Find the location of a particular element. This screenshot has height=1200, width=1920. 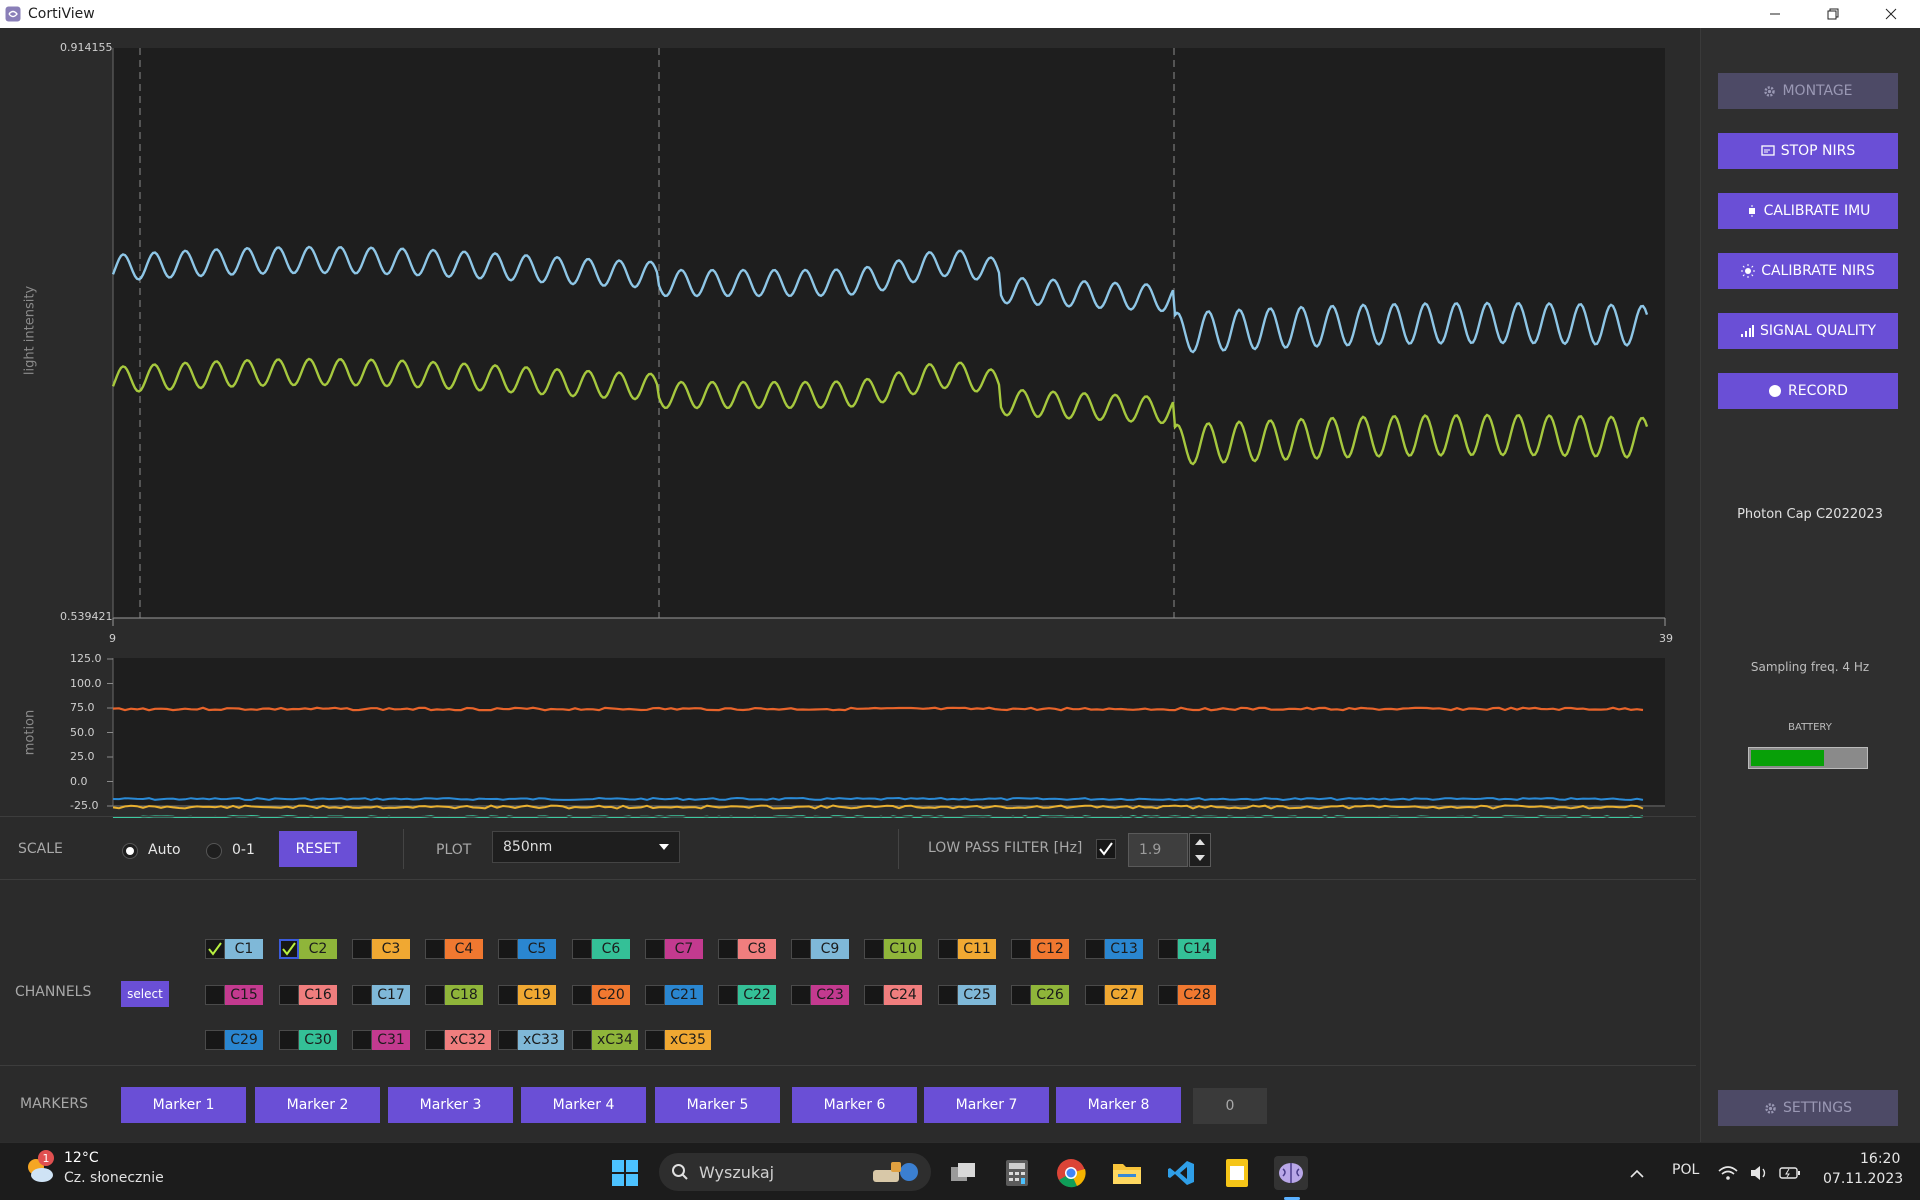

channel-c3: C3 is located at coordinates (381, 949).